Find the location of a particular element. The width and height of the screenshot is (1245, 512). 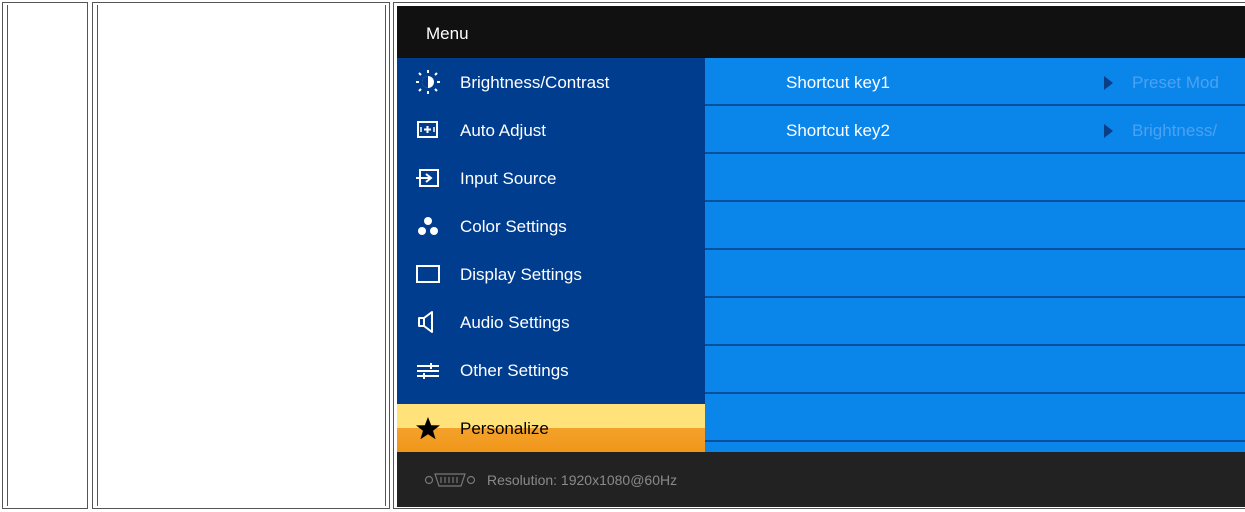

menu-item-color-settings: Color Settings is located at coordinates (551, 226).